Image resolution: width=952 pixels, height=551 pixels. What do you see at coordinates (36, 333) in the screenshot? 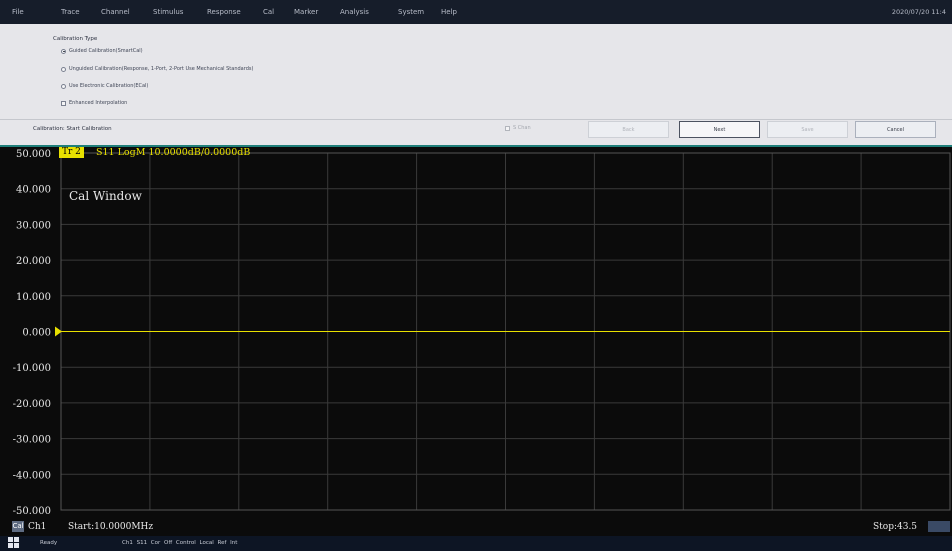
I see `y-tick-label: 0.000` at bounding box center [36, 333].